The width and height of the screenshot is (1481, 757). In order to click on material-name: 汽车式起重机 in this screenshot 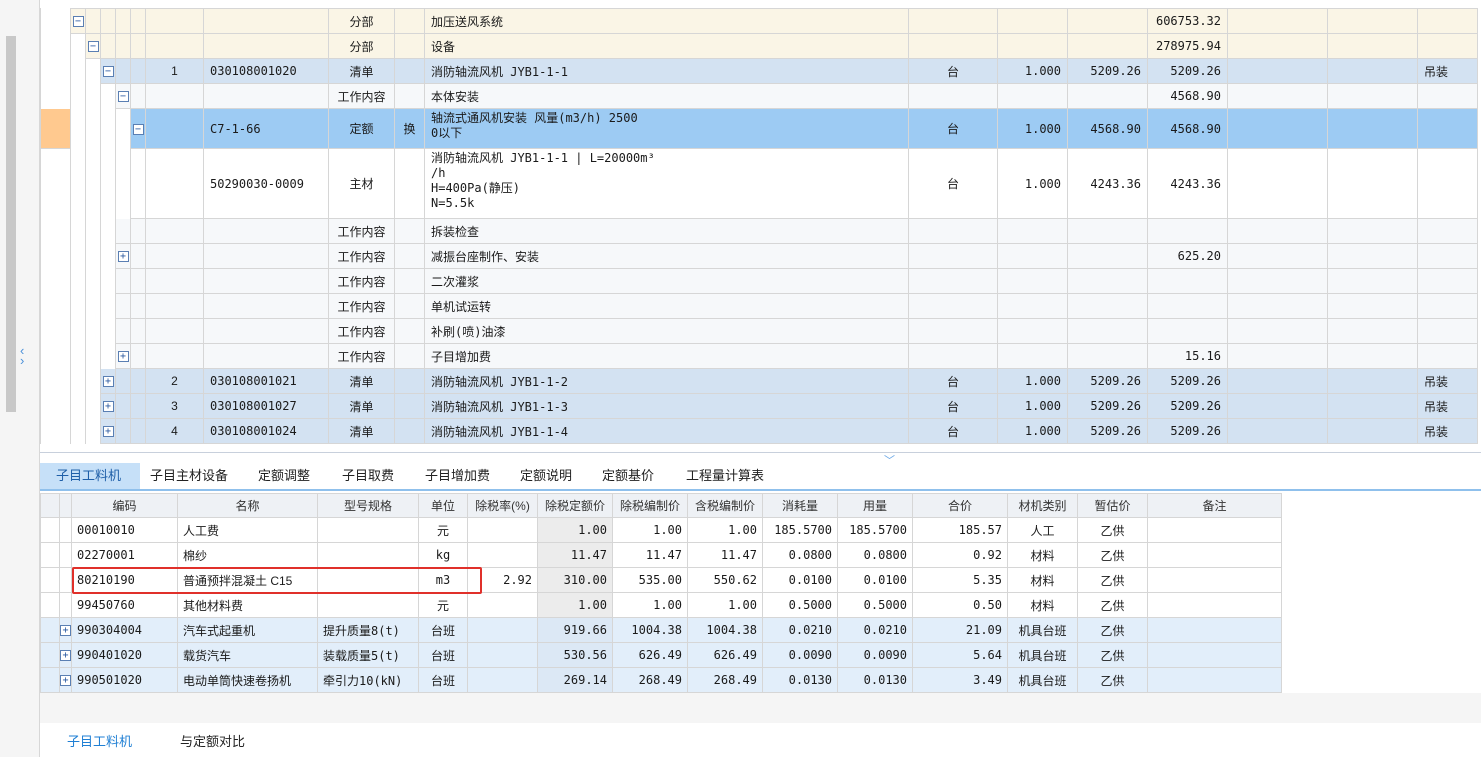, I will do `click(247, 630)`.